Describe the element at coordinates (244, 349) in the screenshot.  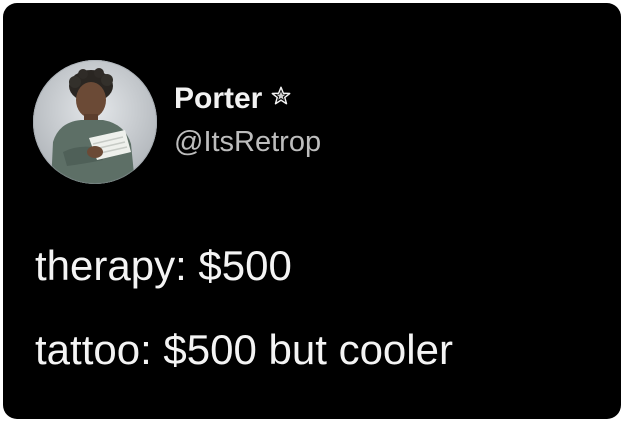
I see `tweet-text-line: tattoo: $500 but cooler` at that location.